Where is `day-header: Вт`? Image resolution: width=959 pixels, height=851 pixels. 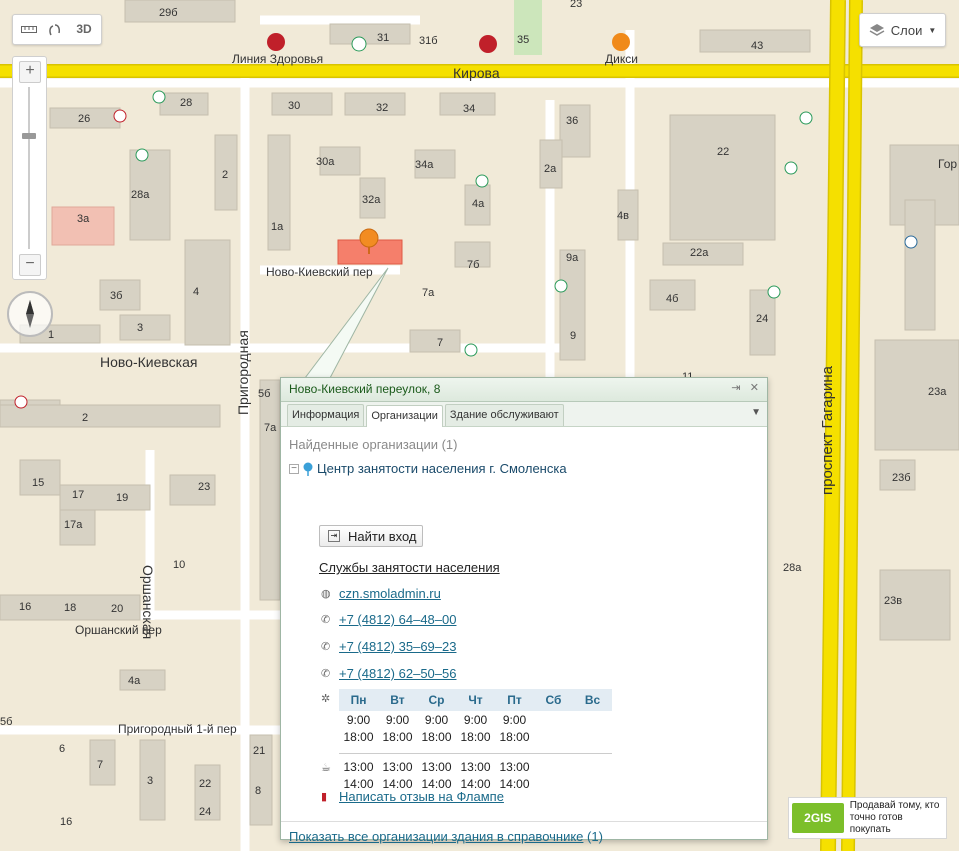
day-header: Вт is located at coordinates (397, 700).